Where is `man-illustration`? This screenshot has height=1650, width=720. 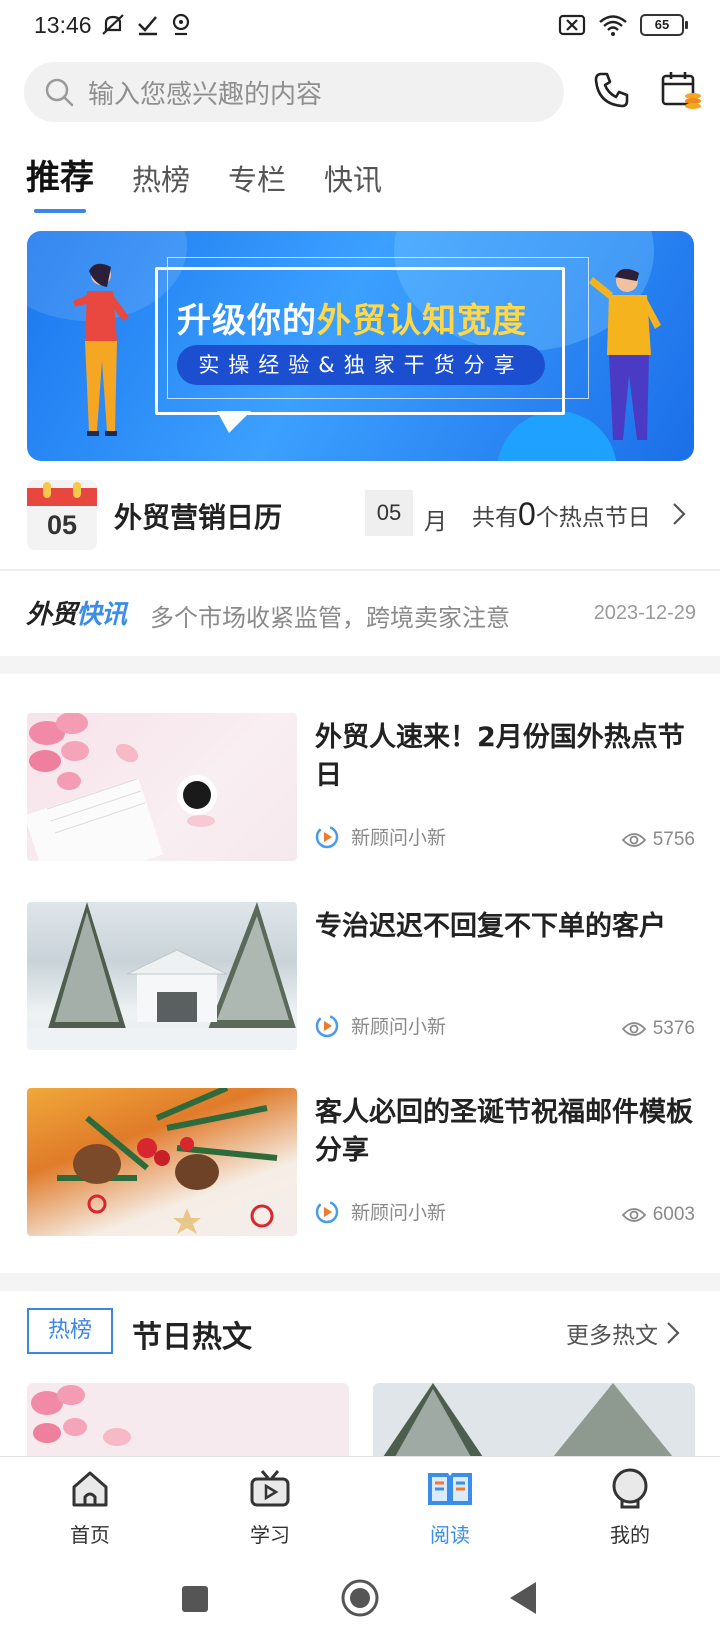 man-illustration is located at coordinates (625, 354).